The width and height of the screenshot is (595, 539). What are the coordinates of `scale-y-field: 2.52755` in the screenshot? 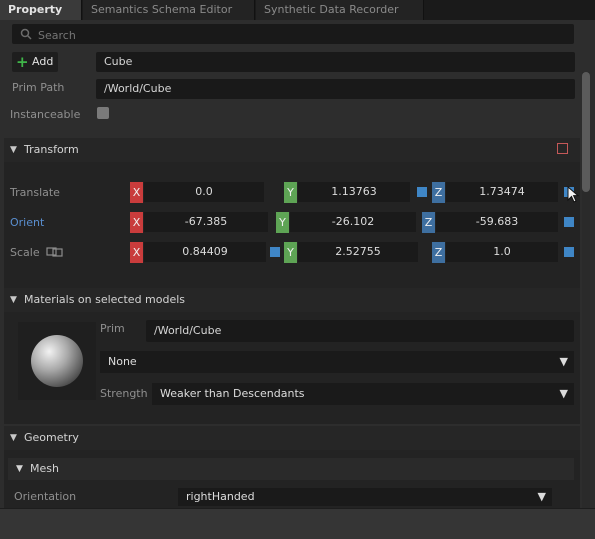 It's located at (358, 252).